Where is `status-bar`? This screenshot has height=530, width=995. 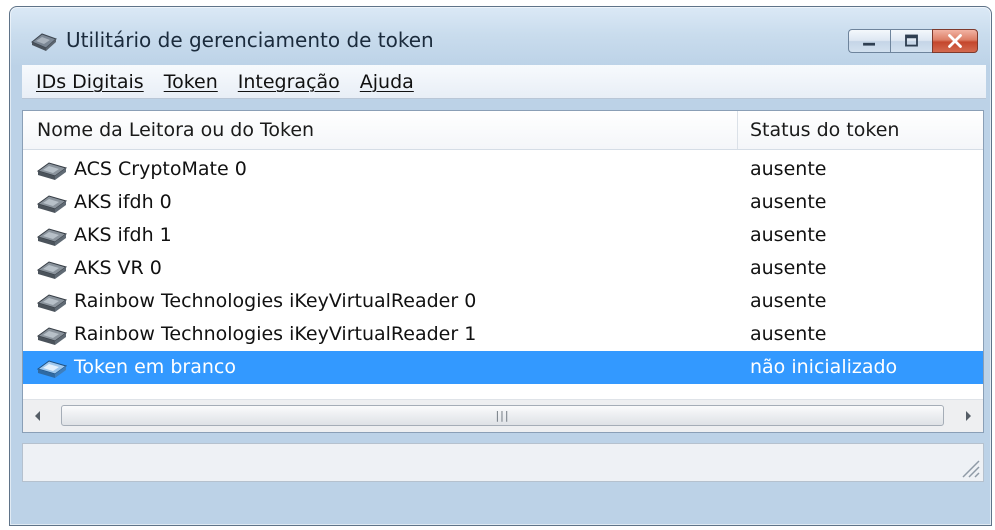
status-bar is located at coordinates (503, 462).